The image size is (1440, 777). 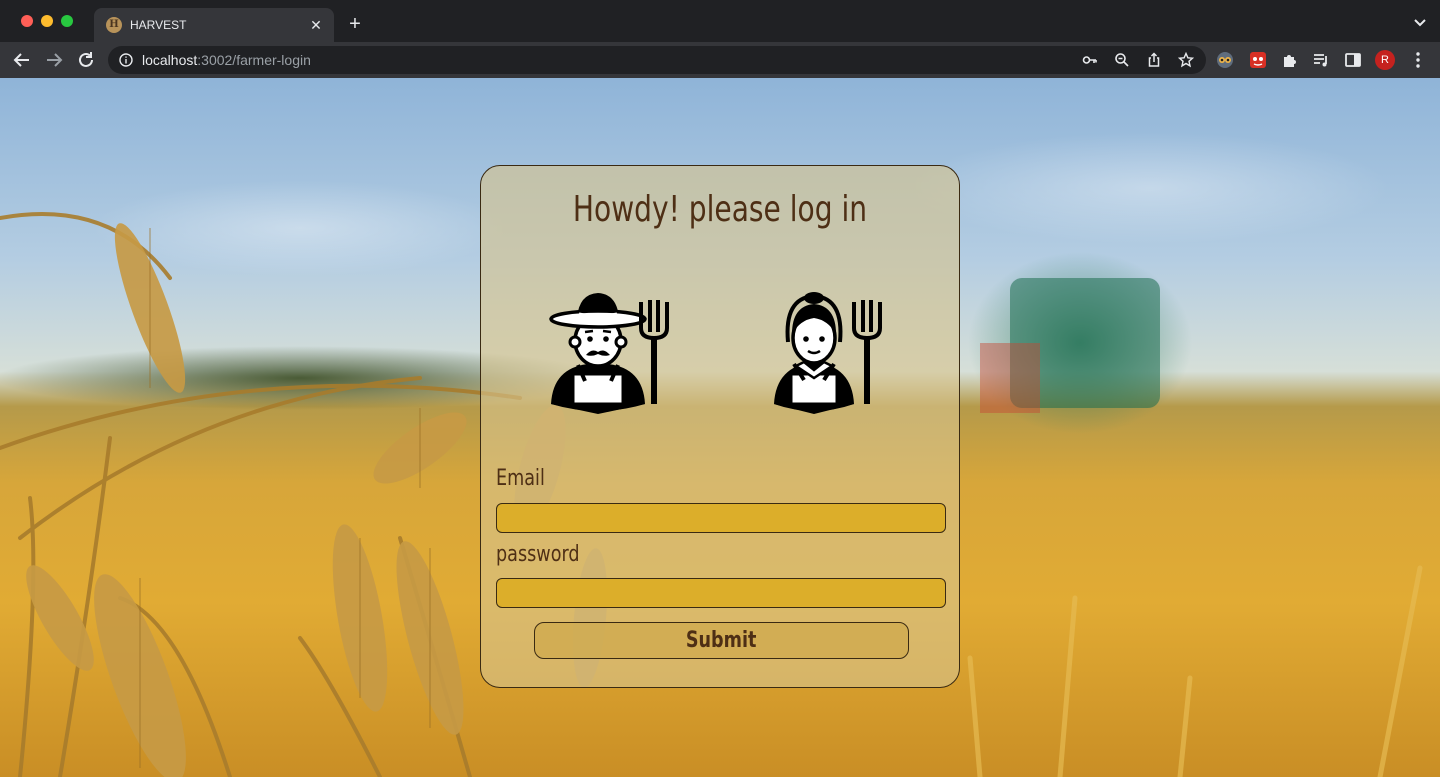 I want to click on profile-avatar: R, so click(x=1385, y=60).